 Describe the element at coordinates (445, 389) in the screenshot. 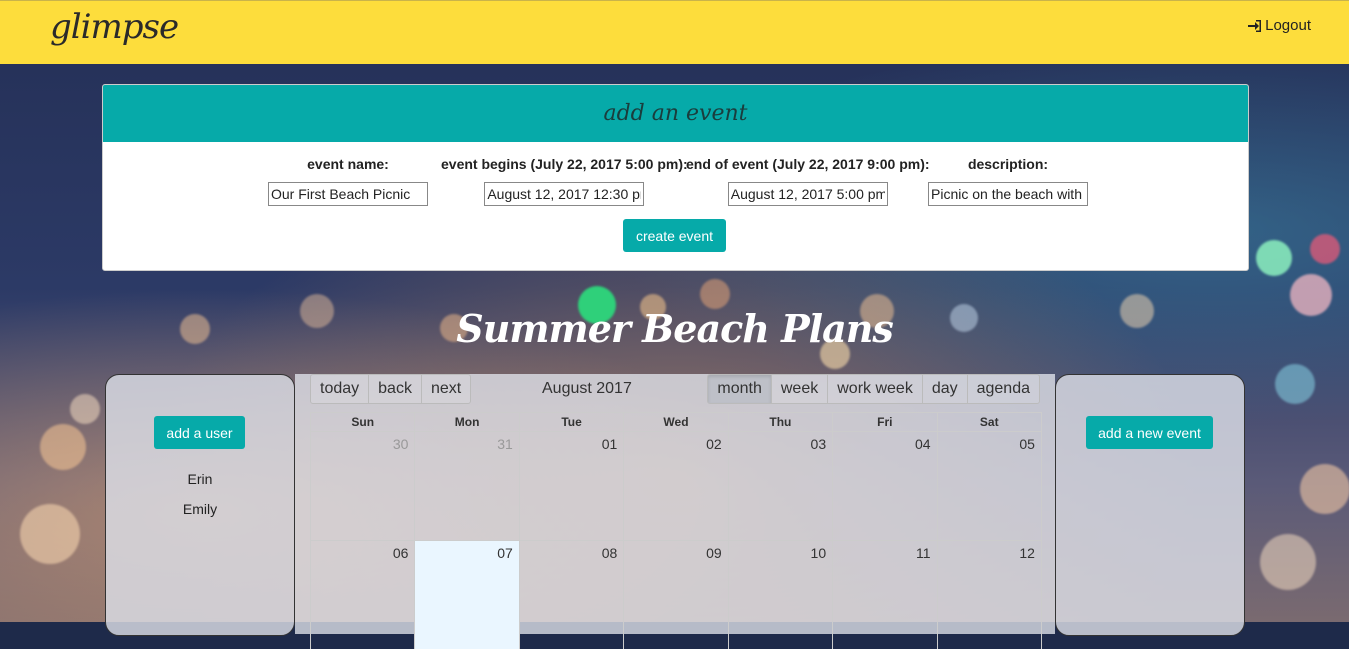

I see `next-button: next` at that location.